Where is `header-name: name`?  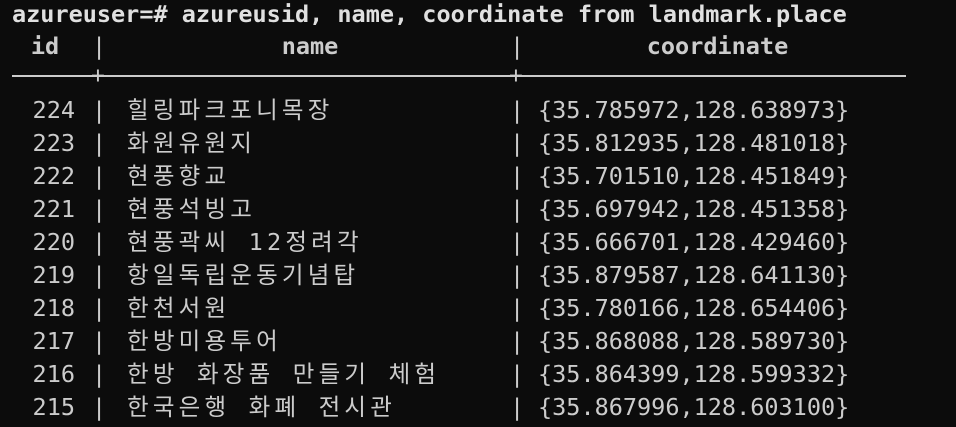 header-name: name is located at coordinates (310, 46).